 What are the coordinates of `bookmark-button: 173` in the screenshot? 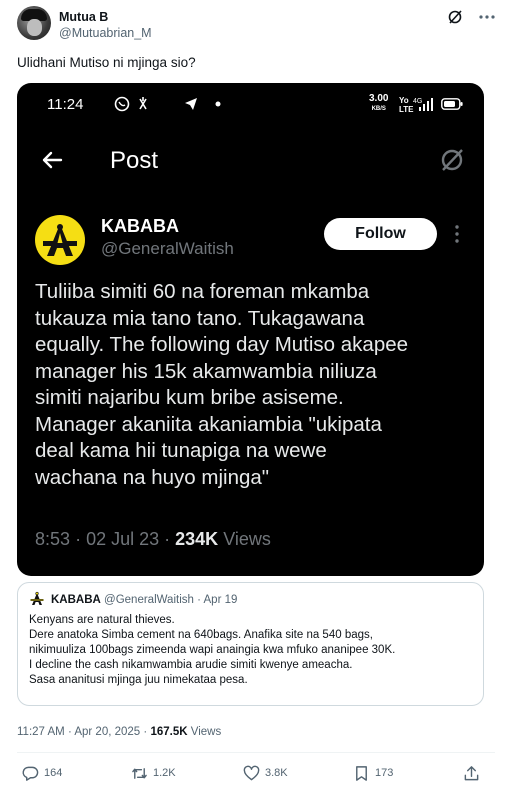 It's located at (373, 773).